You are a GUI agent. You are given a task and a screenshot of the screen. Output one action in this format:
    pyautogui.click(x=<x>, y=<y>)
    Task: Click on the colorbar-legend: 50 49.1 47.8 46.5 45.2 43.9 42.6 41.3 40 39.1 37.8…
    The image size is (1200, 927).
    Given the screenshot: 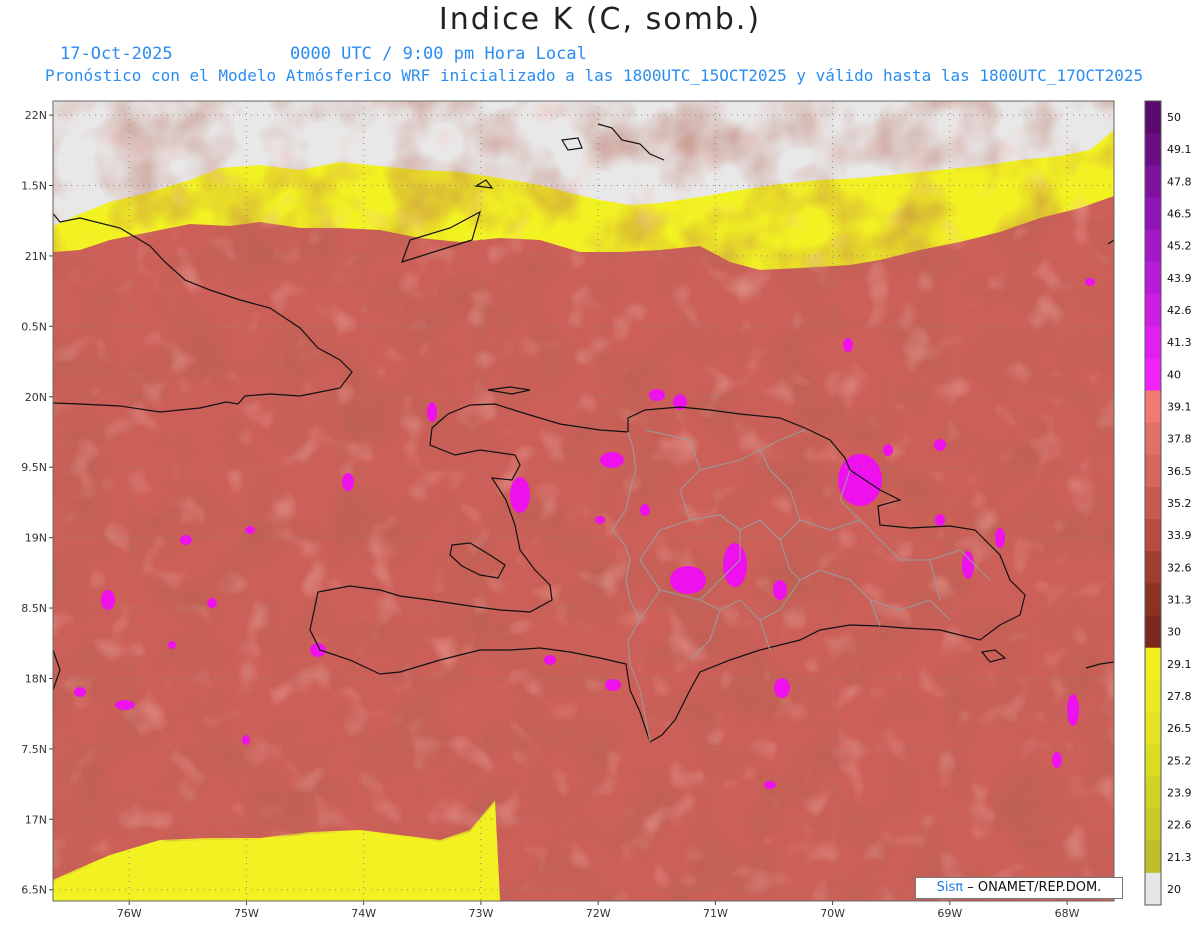 What is the action you would take?
    pyautogui.click(x=1168, y=503)
    